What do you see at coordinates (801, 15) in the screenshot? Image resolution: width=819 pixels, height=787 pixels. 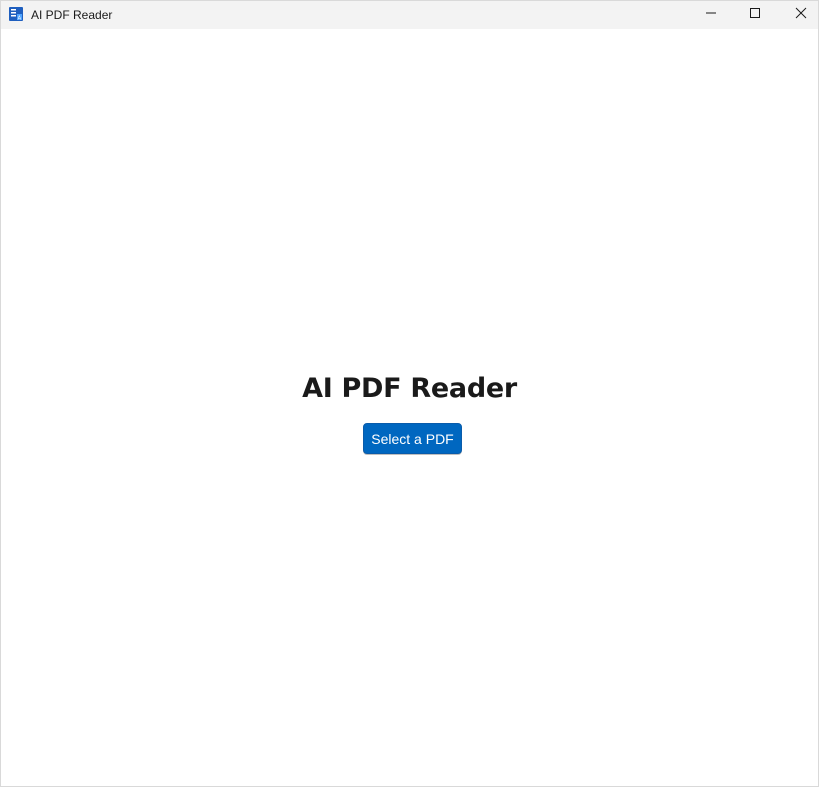 I see `close-icon` at bounding box center [801, 15].